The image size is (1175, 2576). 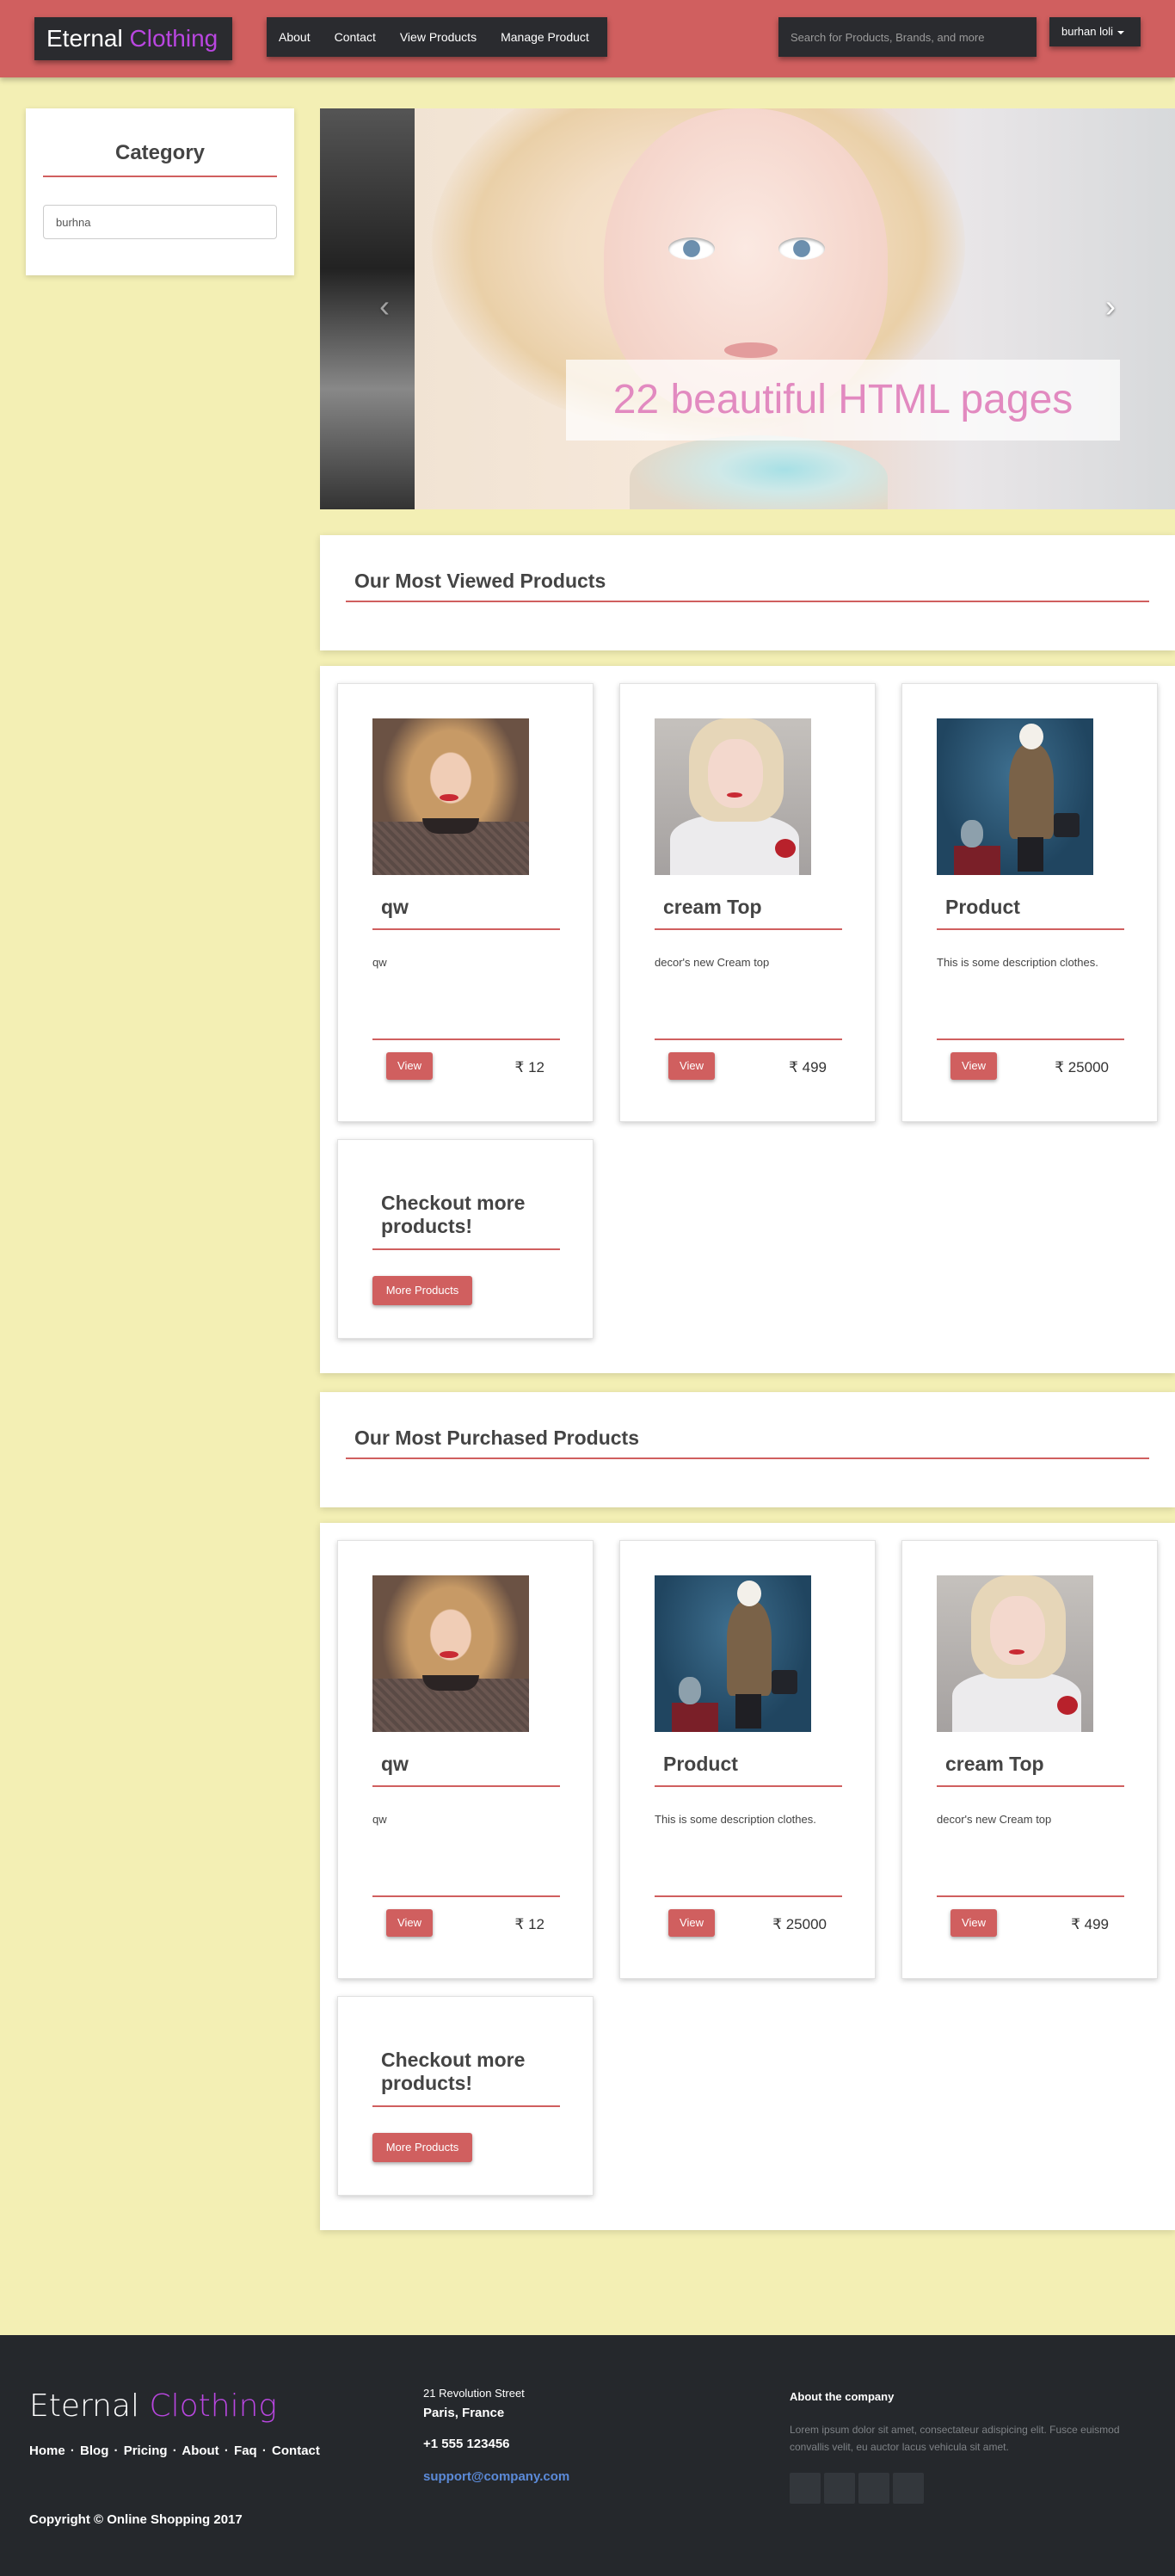 What do you see at coordinates (994, 1820) in the screenshot?
I see `product-description: decor's new Cream top` at bounding box center [994, 1820].